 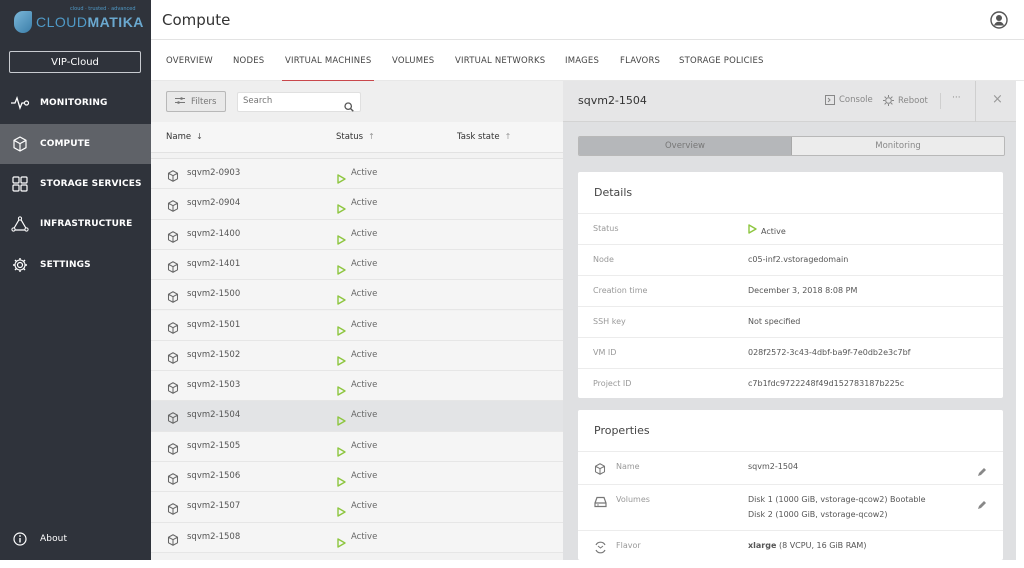 I want to click on detail-key: Project ID, so click(x=612, y=383).